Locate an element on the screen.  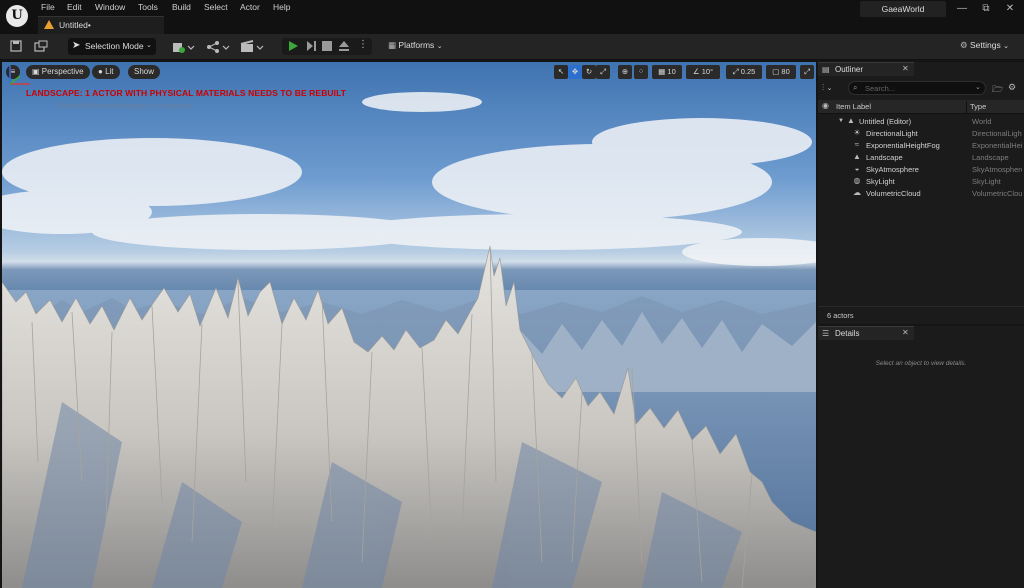
outliner-item-label: DirectionalLight is located at coordinates (892, 133).